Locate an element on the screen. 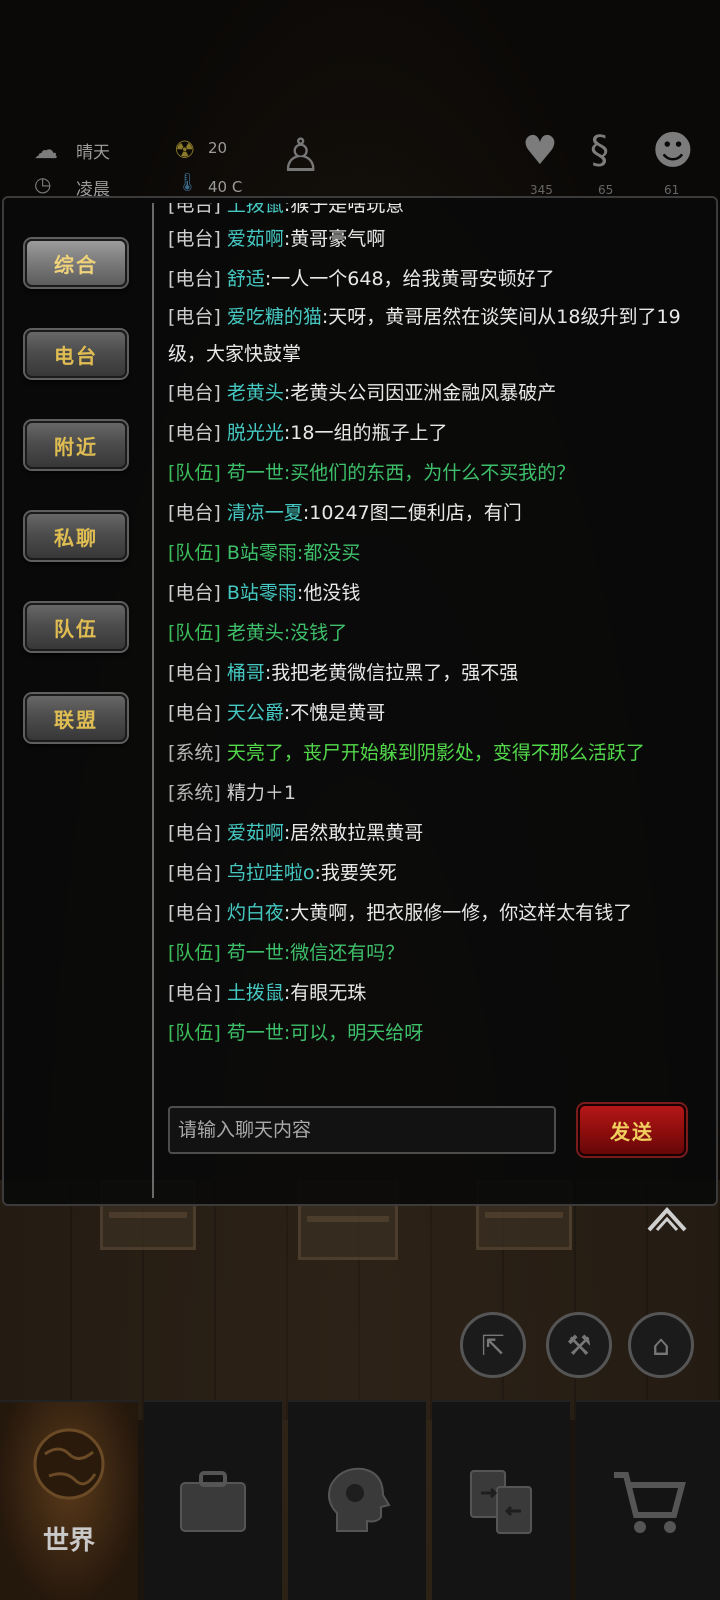  chat-message-partial: [电台] 土拨鼠:猴子是啥玩意 is located at coordinates (428, 211).